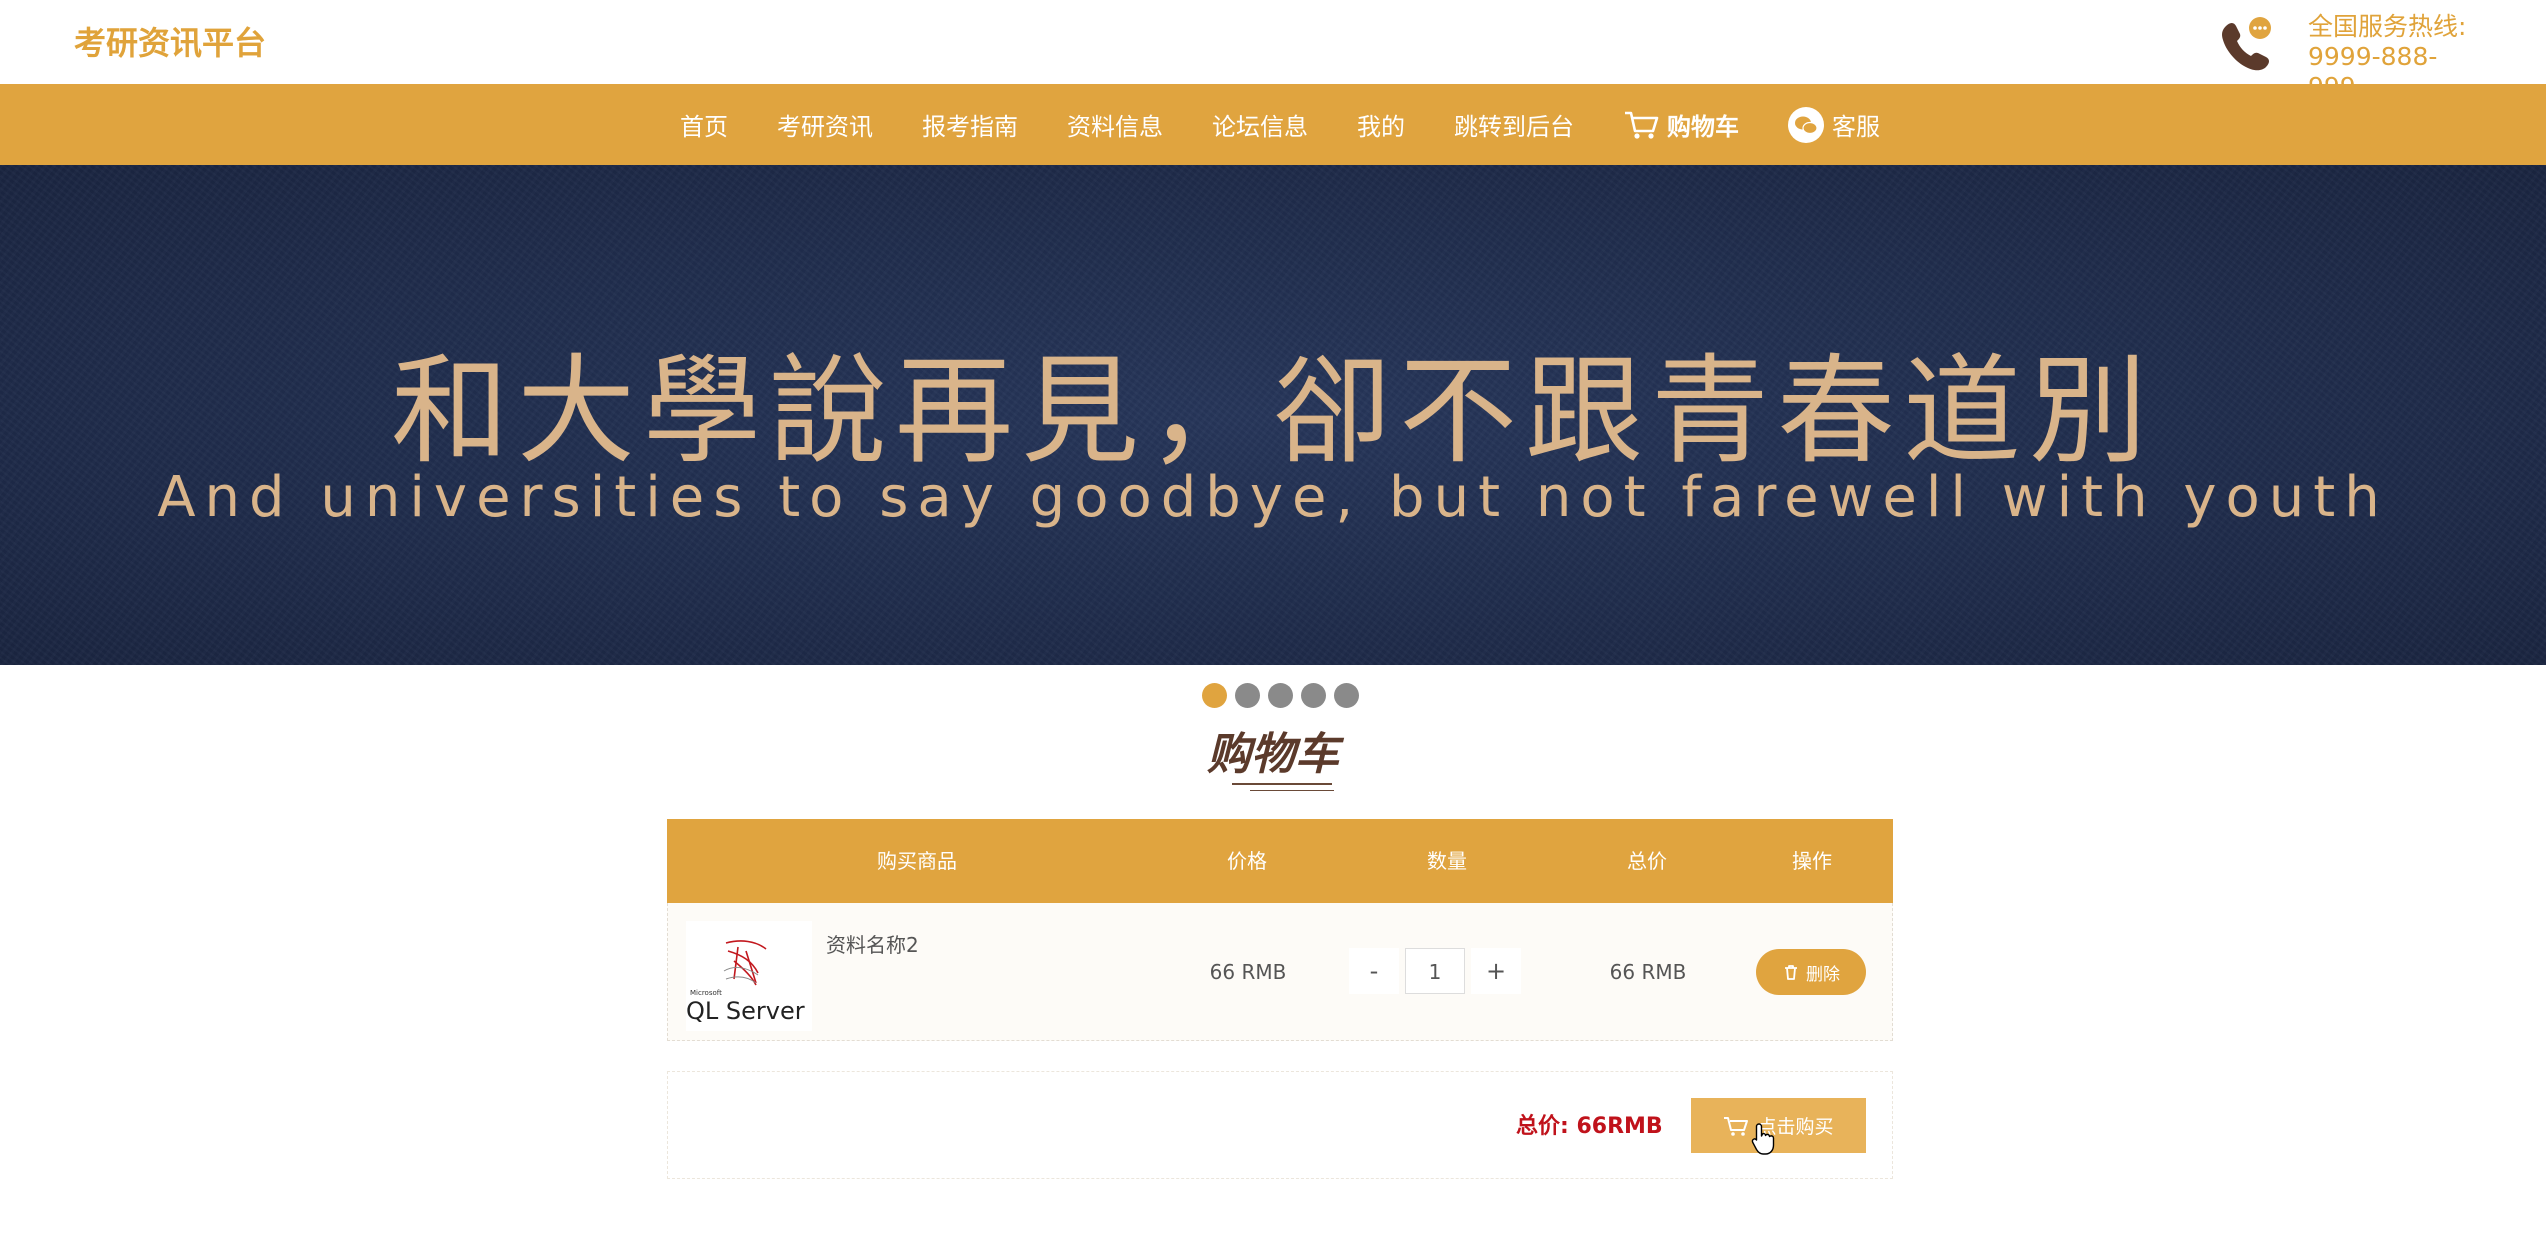 Image resolution: width=2546 pixels, height=1254 pixels. What do you see at coordinates (772, 976) in the screenshot?
I see `product-thumbnail: Microsoft QL Server 201` at bounding box center [772, 976].